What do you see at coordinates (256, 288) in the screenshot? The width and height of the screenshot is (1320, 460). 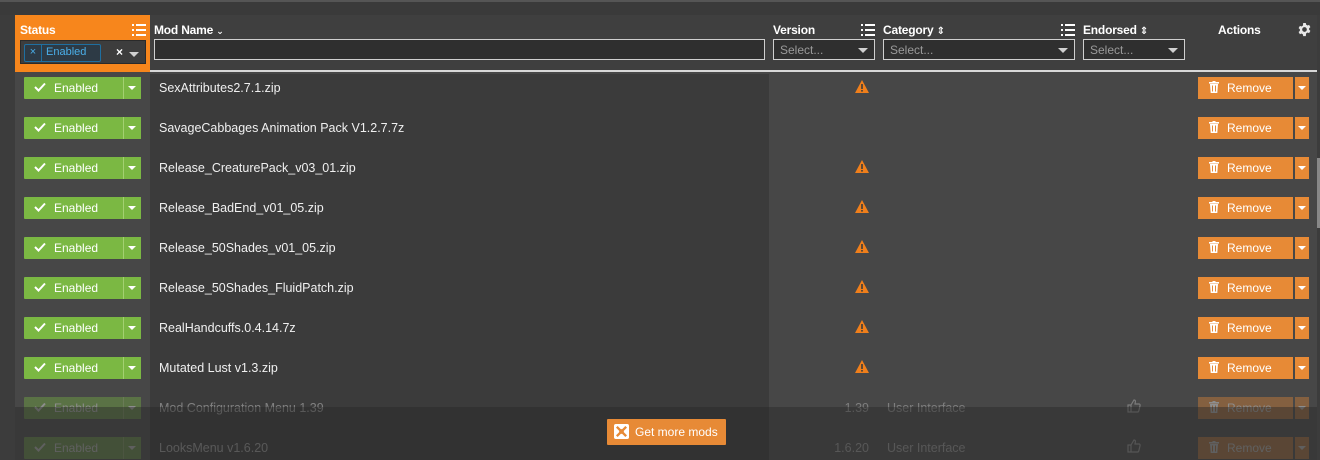 I see `mod-name: Release_50Shades_FluidPatch.zip` at bounding box center [256, 288].